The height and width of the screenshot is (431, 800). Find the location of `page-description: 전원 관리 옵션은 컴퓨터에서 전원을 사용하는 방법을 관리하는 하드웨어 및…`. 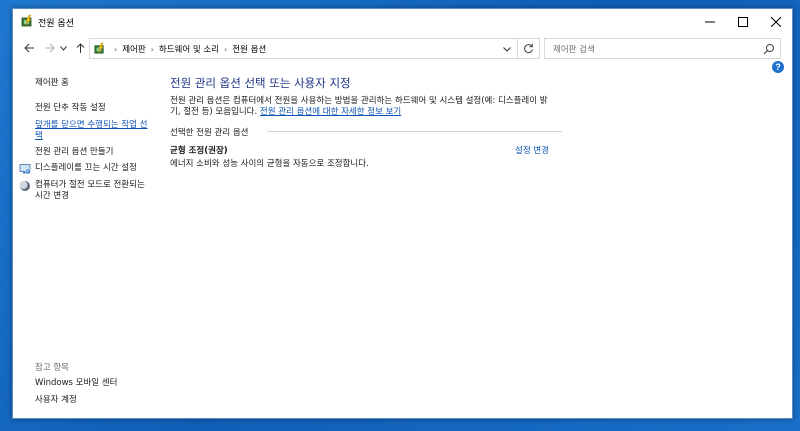

page-description: 전원 관리 옵션은 컴퓨터에서 전원을 사용하는 방법을 관리하는 하드웨어 및… is located at coordinates (366, 107).